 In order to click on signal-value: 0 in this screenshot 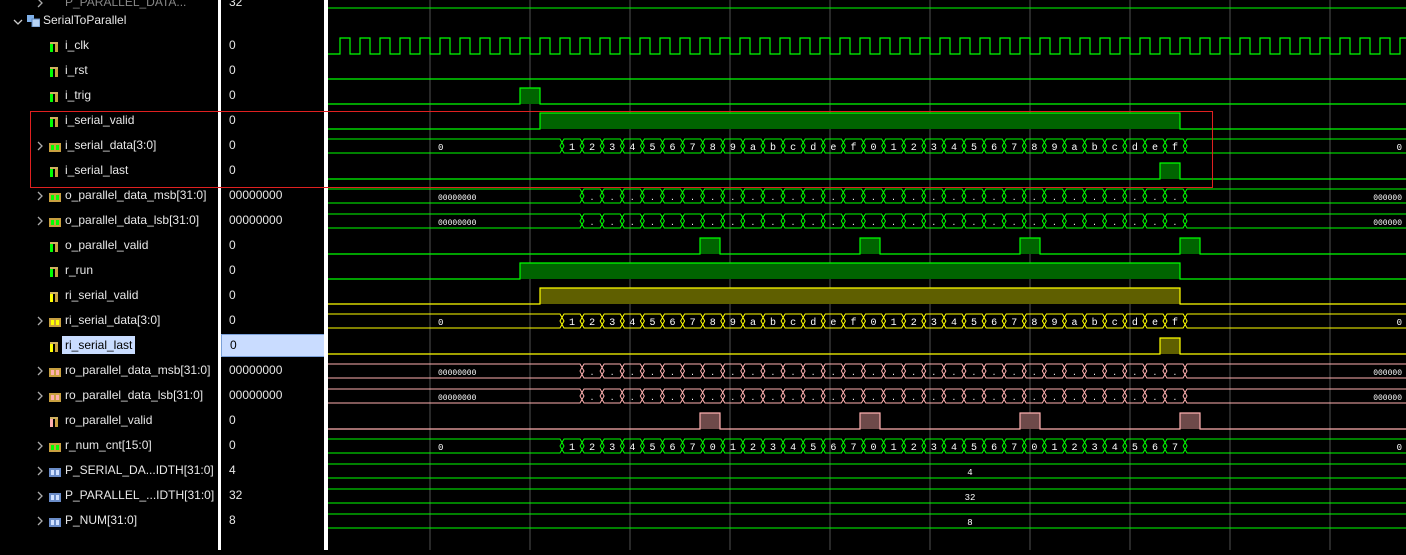, I will do `click(232, 45)`.